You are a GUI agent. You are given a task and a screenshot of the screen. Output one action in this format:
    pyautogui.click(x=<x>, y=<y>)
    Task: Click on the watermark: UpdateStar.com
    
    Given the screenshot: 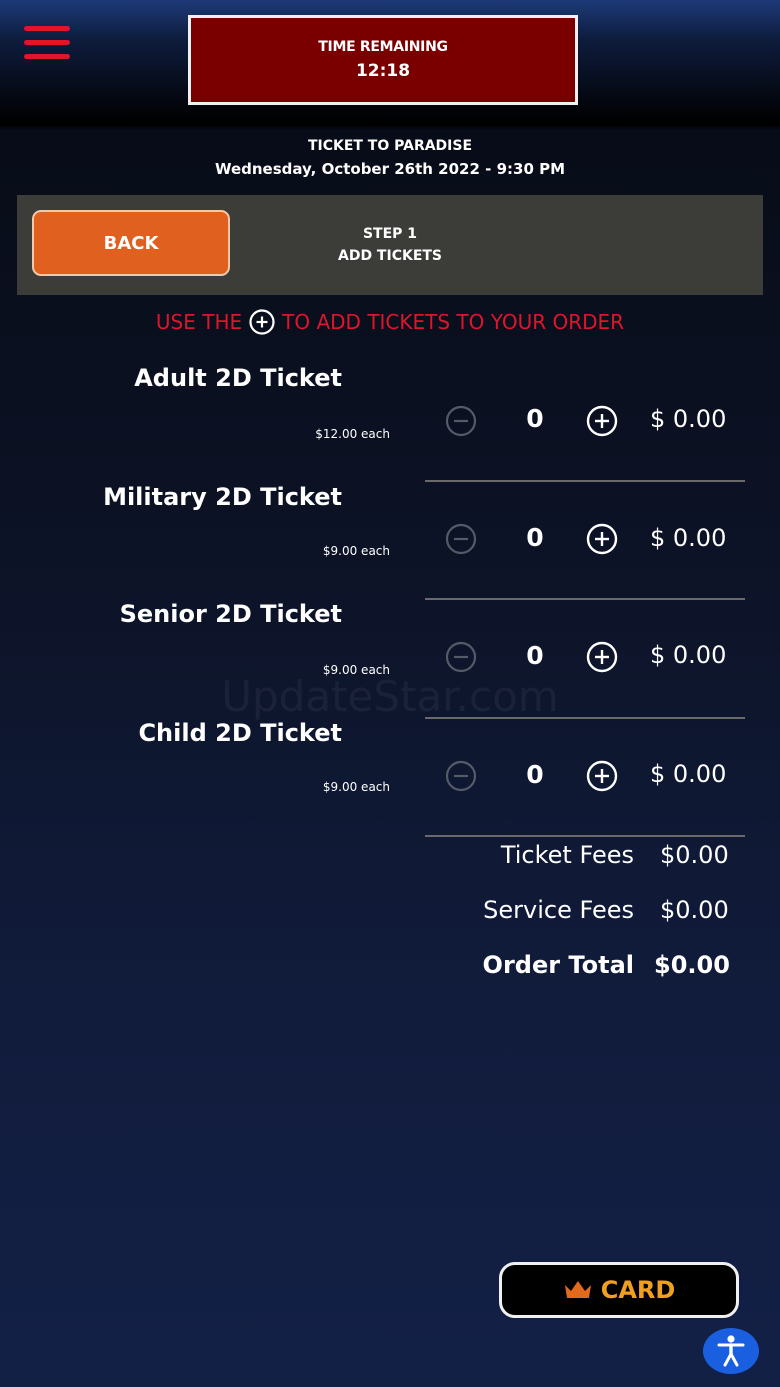 What is the action you would take?
    pyautogui.click(x=390, y=696)
    